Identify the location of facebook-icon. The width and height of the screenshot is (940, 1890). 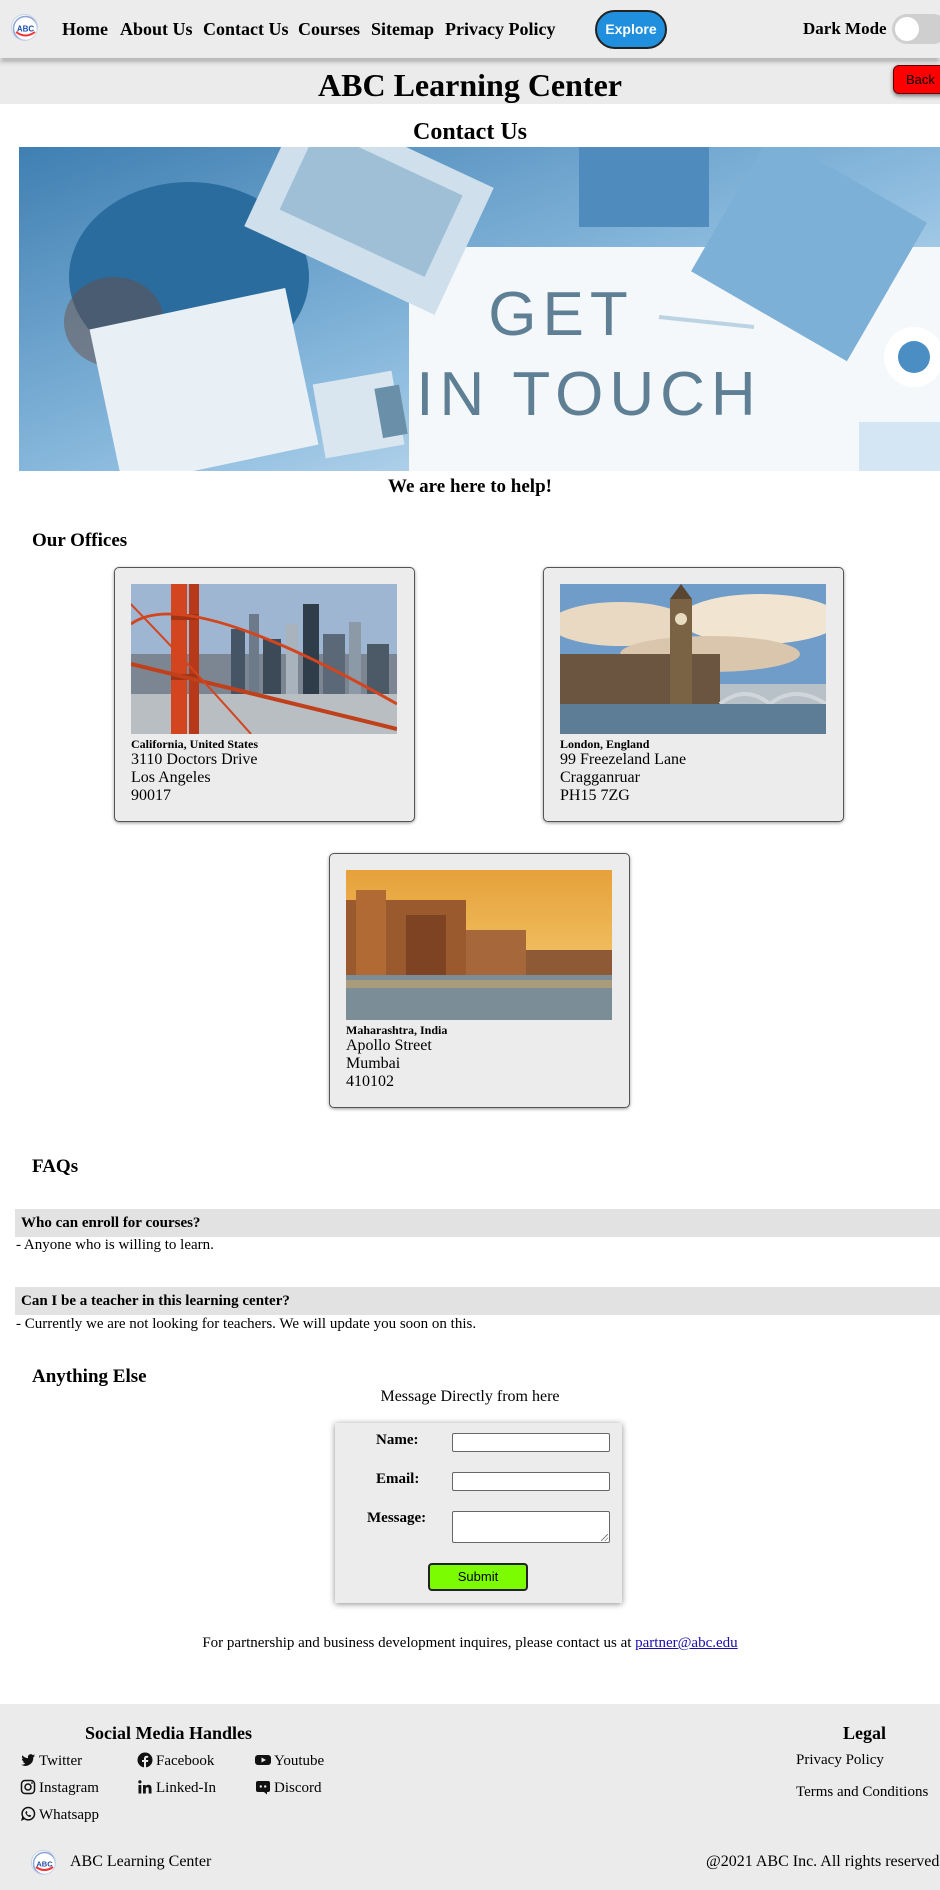
(145, 1760).